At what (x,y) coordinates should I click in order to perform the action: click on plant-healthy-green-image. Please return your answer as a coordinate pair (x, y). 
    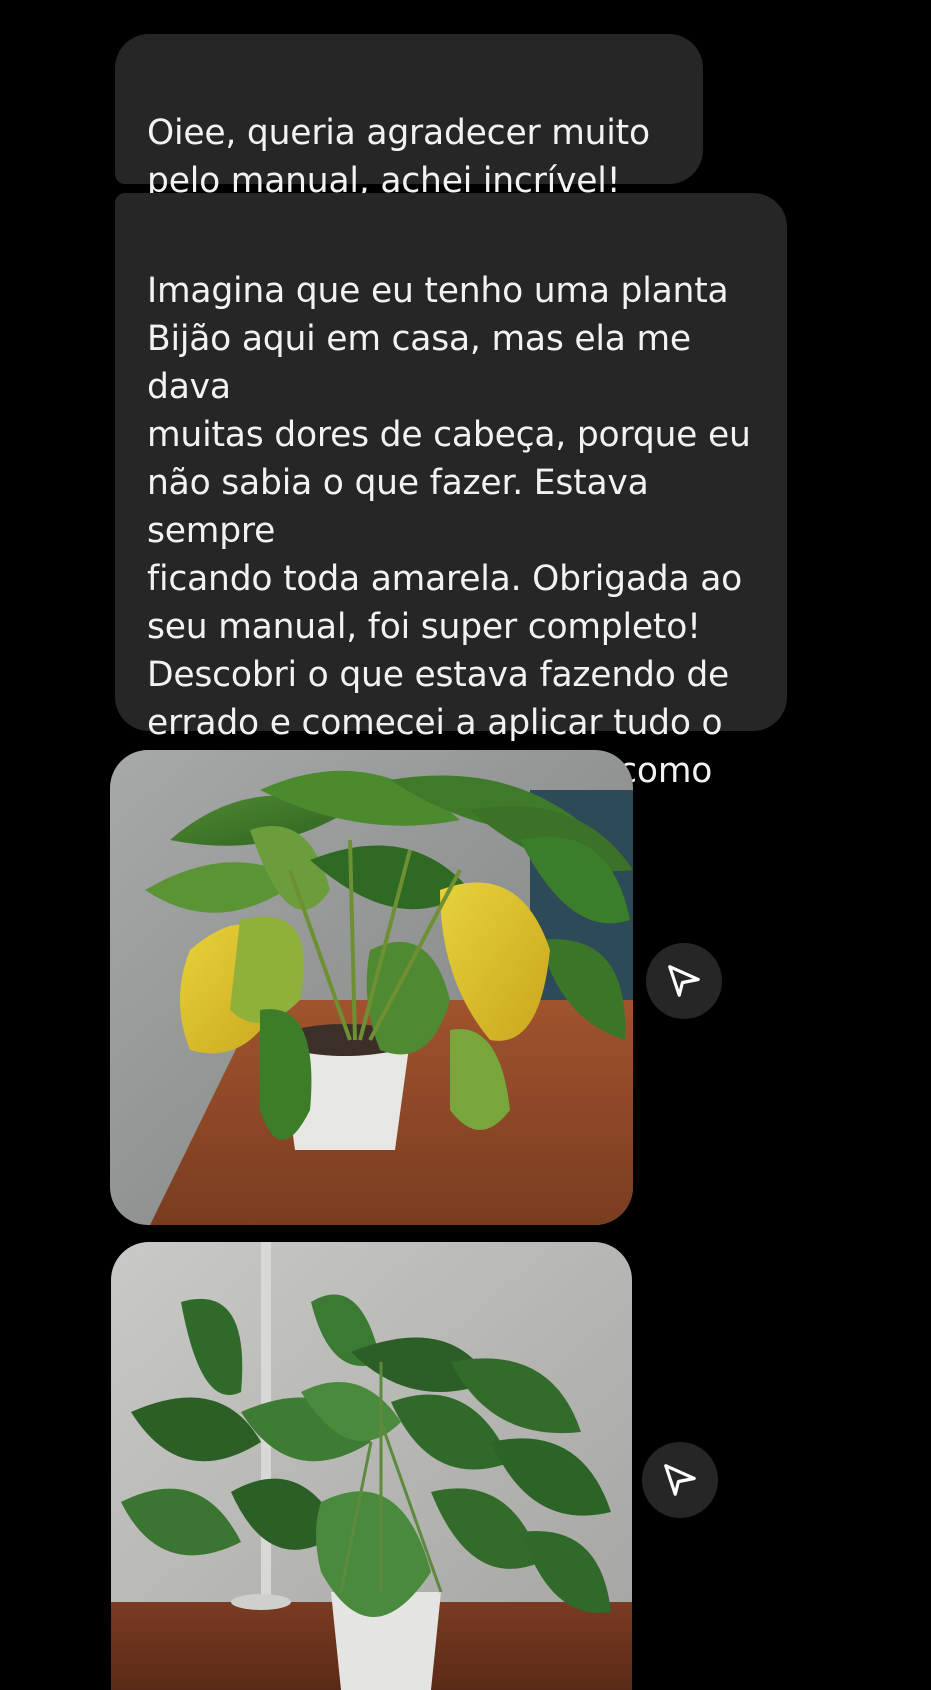
    Looking at the image, I should click on (371, 1466).